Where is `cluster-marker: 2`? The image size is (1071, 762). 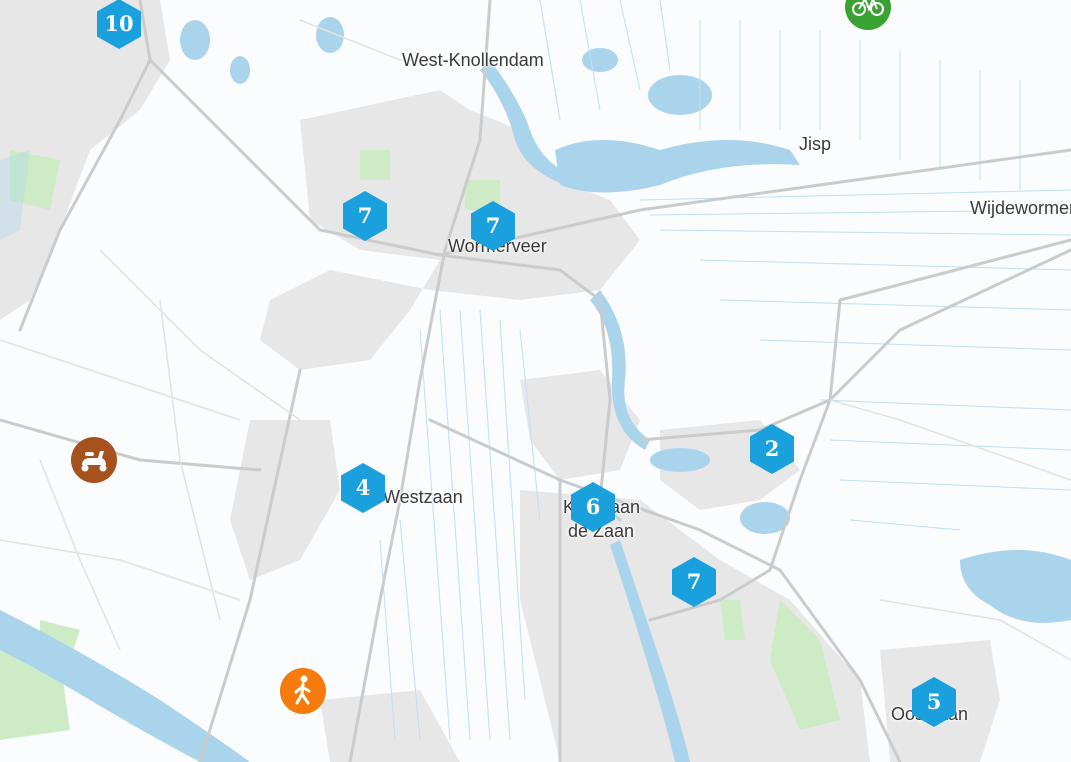
cluster-marker: 2 is located at coordinates (772, 449).